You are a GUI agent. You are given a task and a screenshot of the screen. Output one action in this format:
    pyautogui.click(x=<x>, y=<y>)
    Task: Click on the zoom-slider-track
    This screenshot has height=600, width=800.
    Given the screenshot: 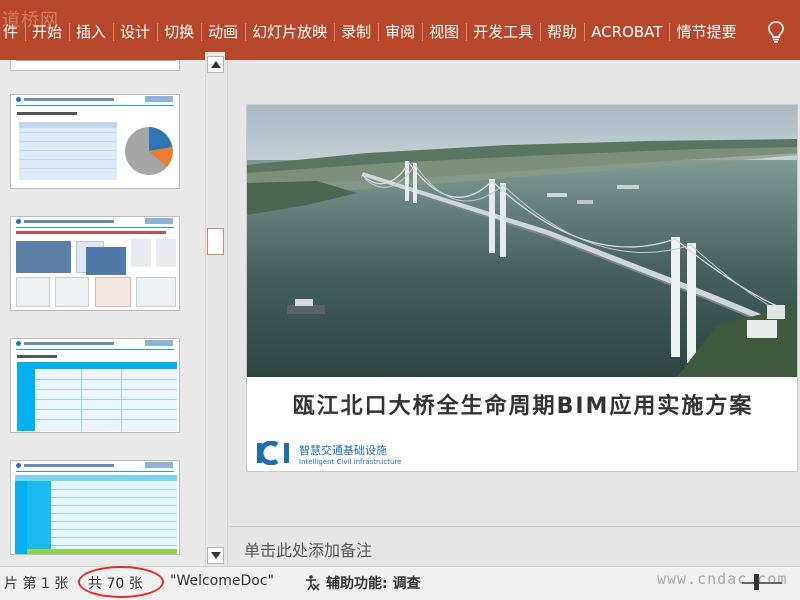 What is the action you would take?
    pyautogui.click(x=762, y=583)
    